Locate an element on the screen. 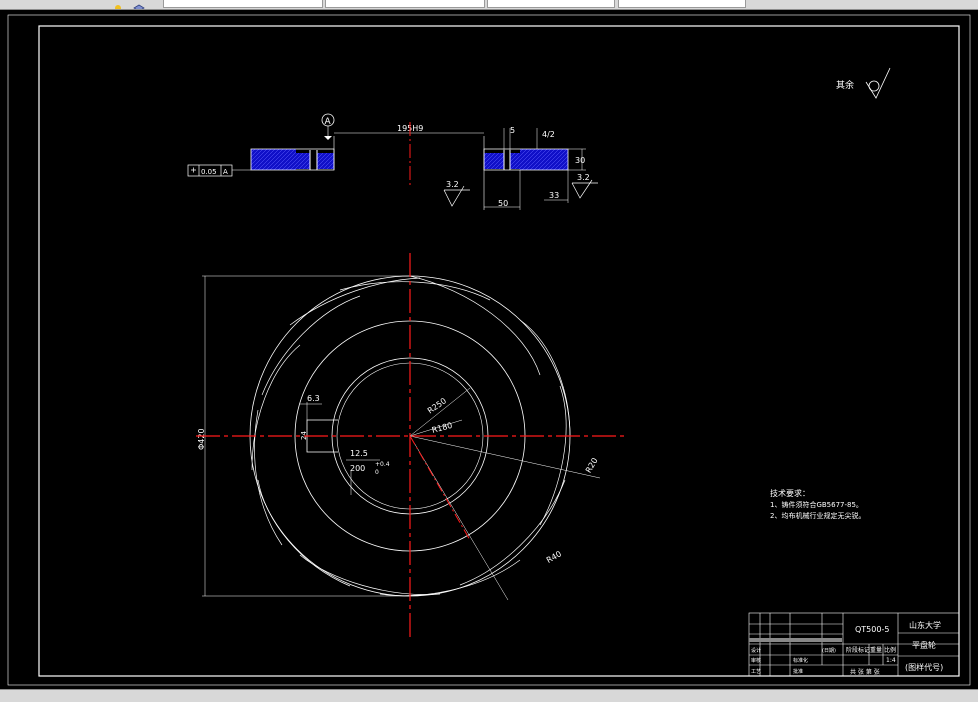 Image resolution: width=978 pixels, height=702 pixels. toolbar is located at coordinates (489, 5).